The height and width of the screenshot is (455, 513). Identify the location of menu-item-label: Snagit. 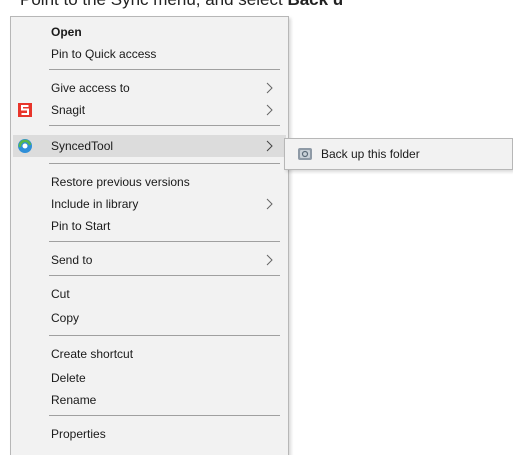
(68, 110).